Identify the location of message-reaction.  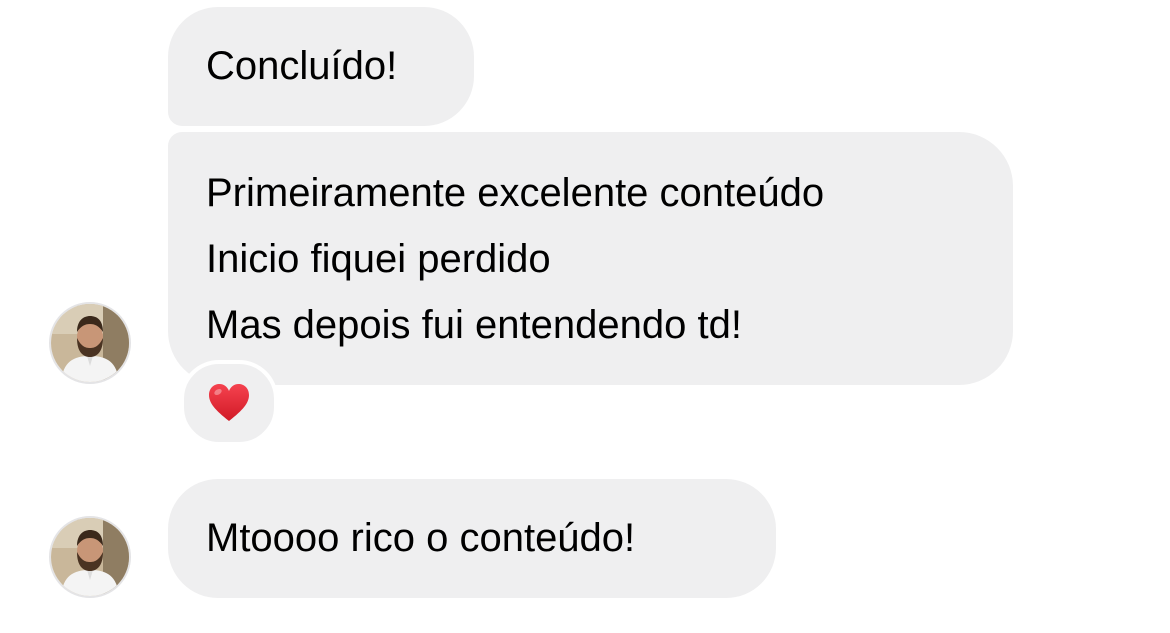
(229, 403).